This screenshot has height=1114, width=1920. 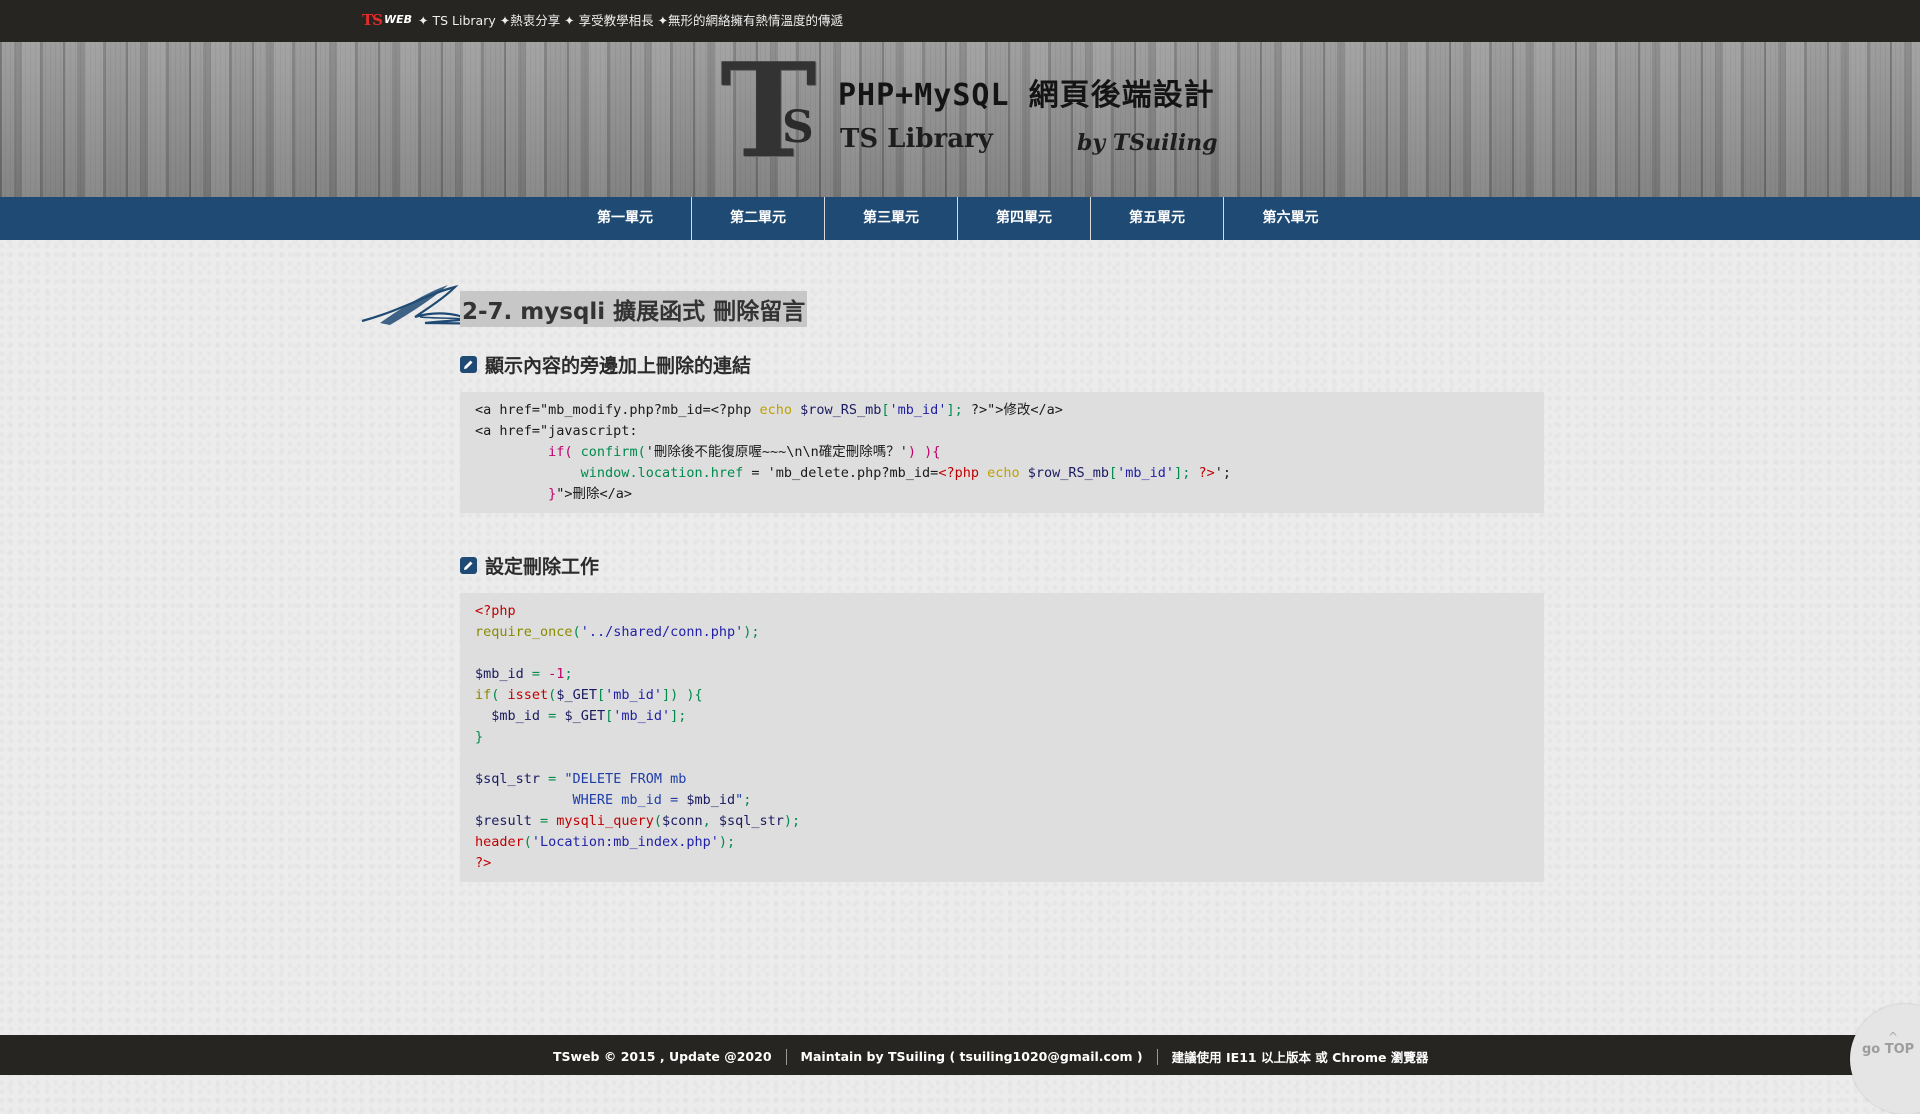 I want to click on code-token: ]) ){, so click(x=682, y=695).